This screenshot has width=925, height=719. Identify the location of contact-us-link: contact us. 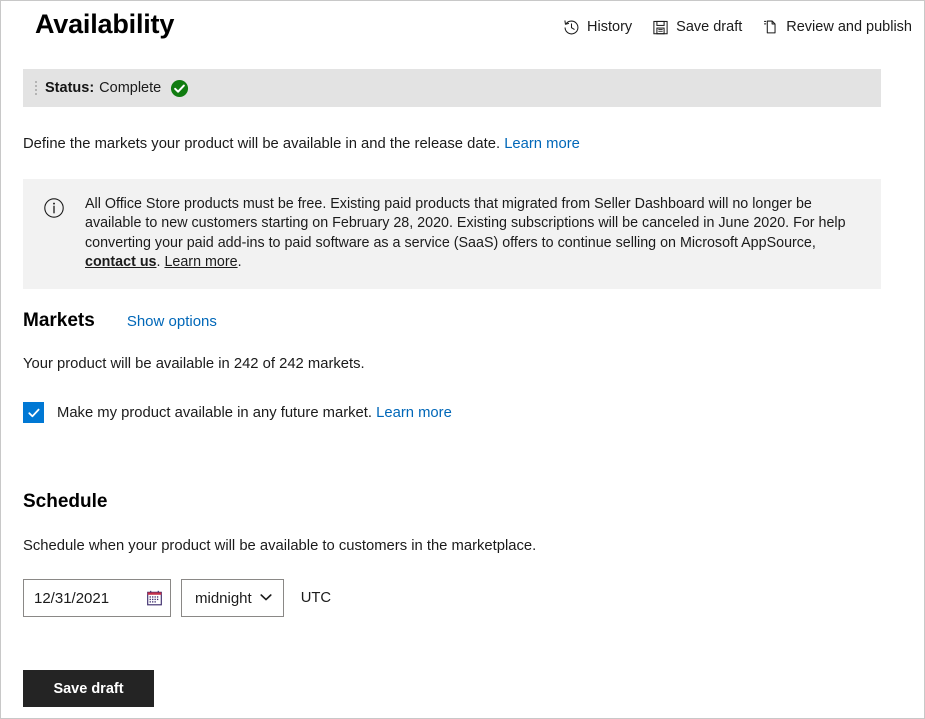
(121, 262).